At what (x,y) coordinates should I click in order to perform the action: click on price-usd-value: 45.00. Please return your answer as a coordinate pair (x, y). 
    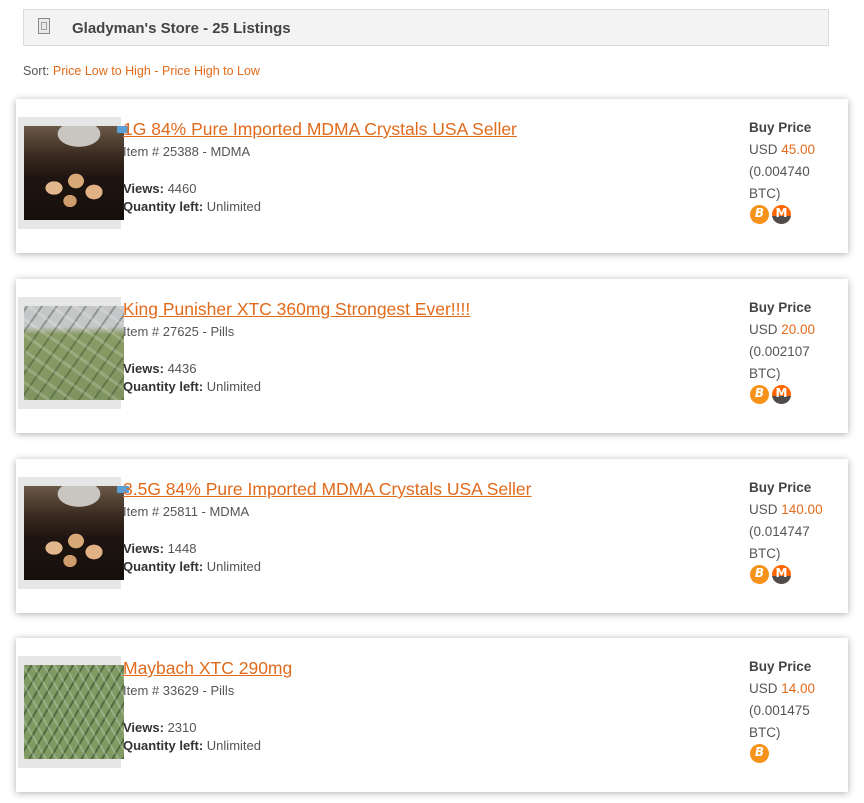
    Looking at the image, I should click on (798, 149).